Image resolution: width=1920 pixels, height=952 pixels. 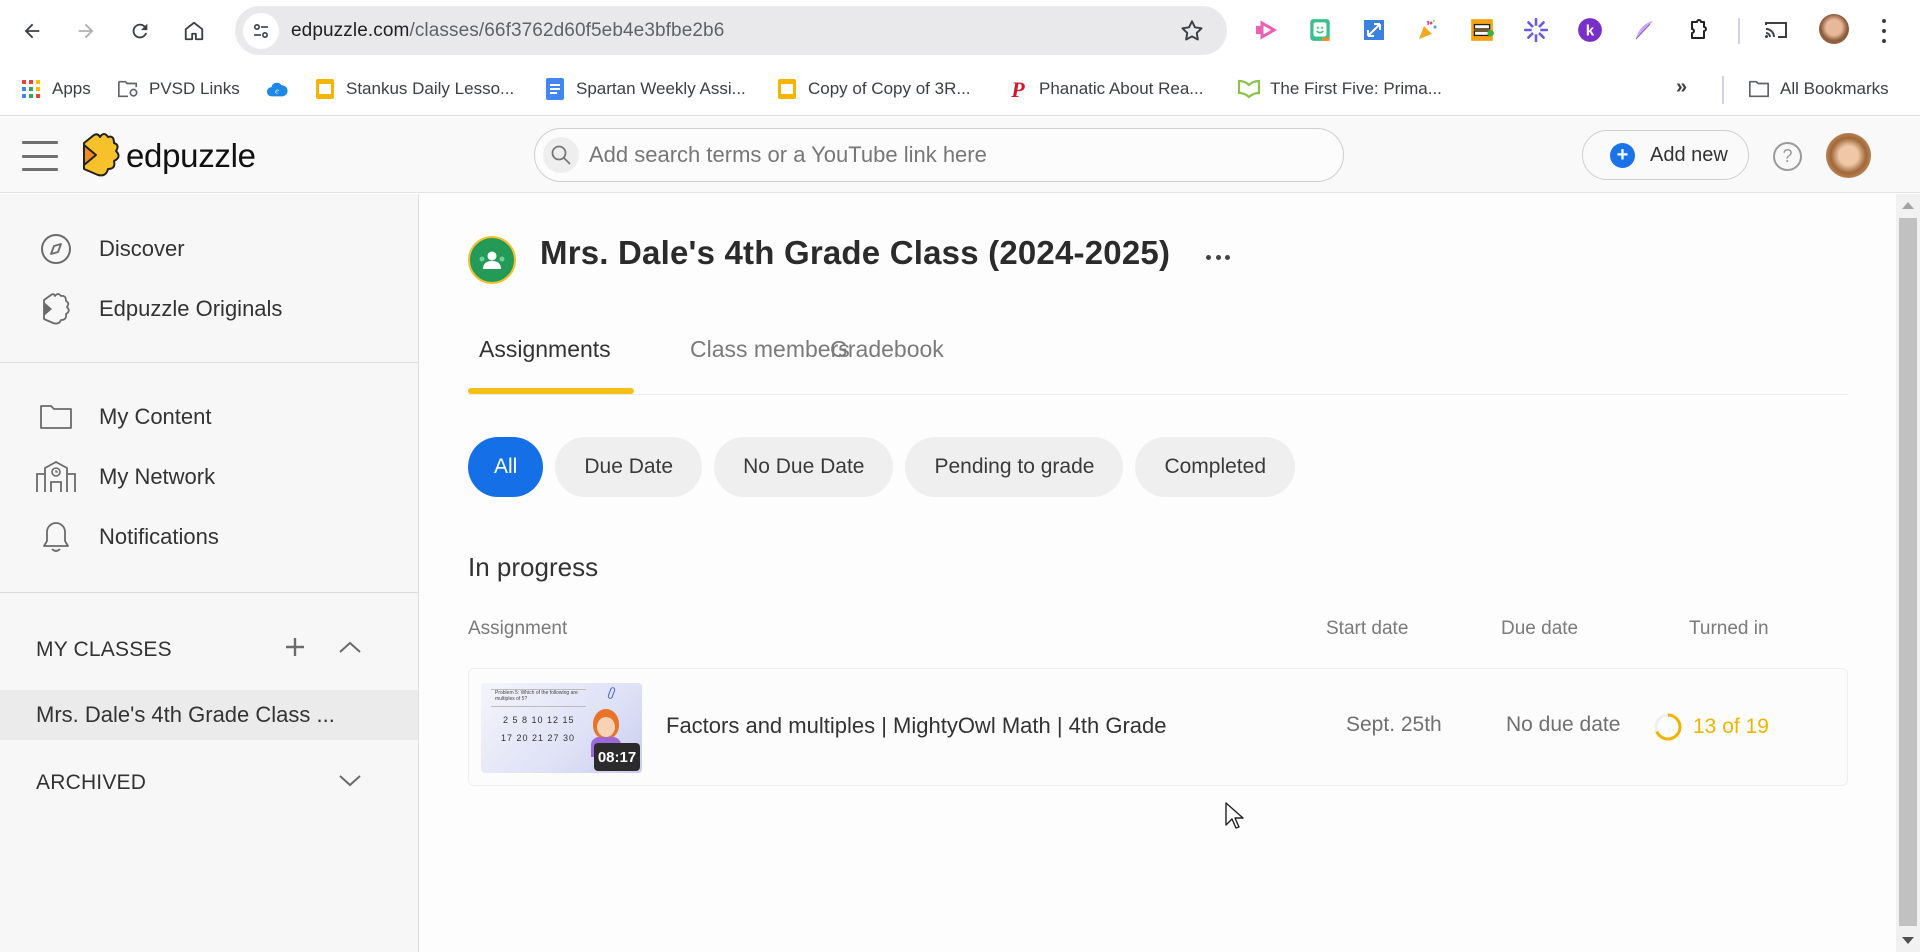 I want to click on school-building-icon, so click(x=56, y=477).